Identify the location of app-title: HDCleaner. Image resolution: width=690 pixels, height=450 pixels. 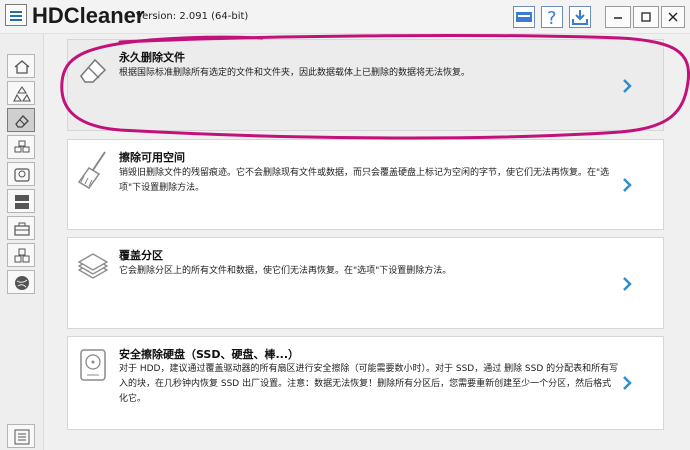
(88, 15).